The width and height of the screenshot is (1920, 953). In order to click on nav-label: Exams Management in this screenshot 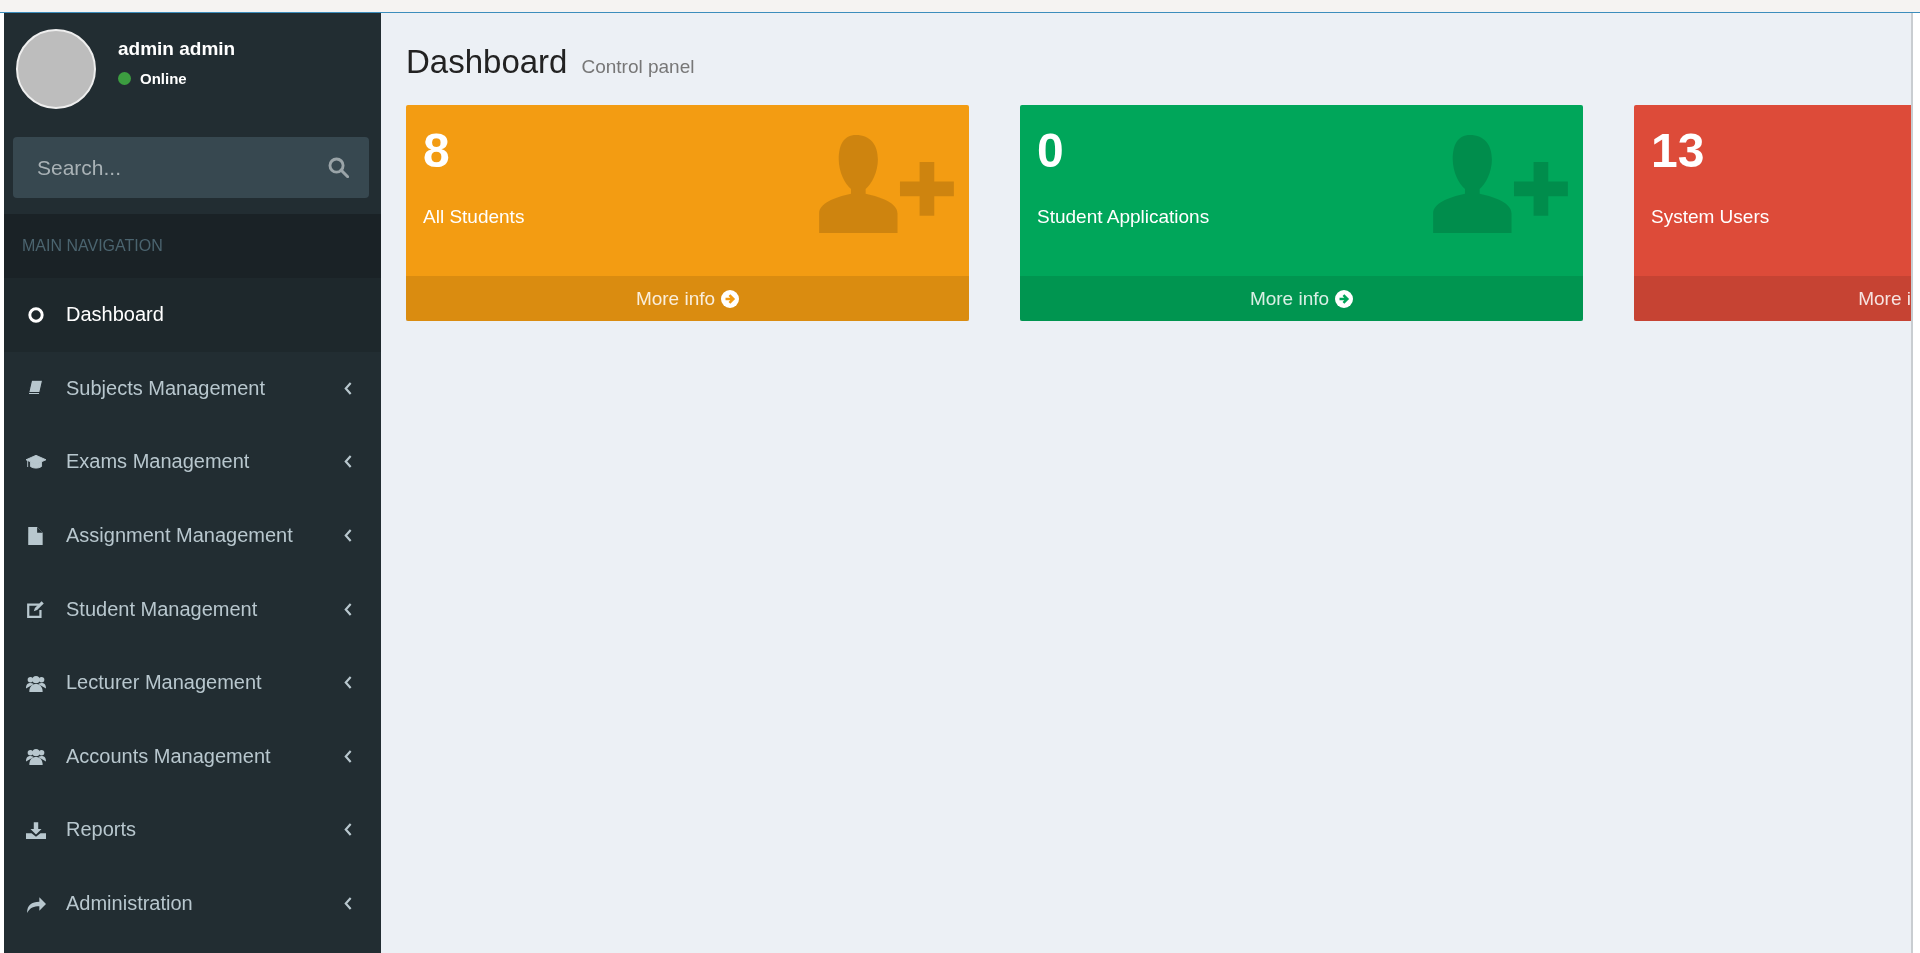, I will do `click(158, 462)`.